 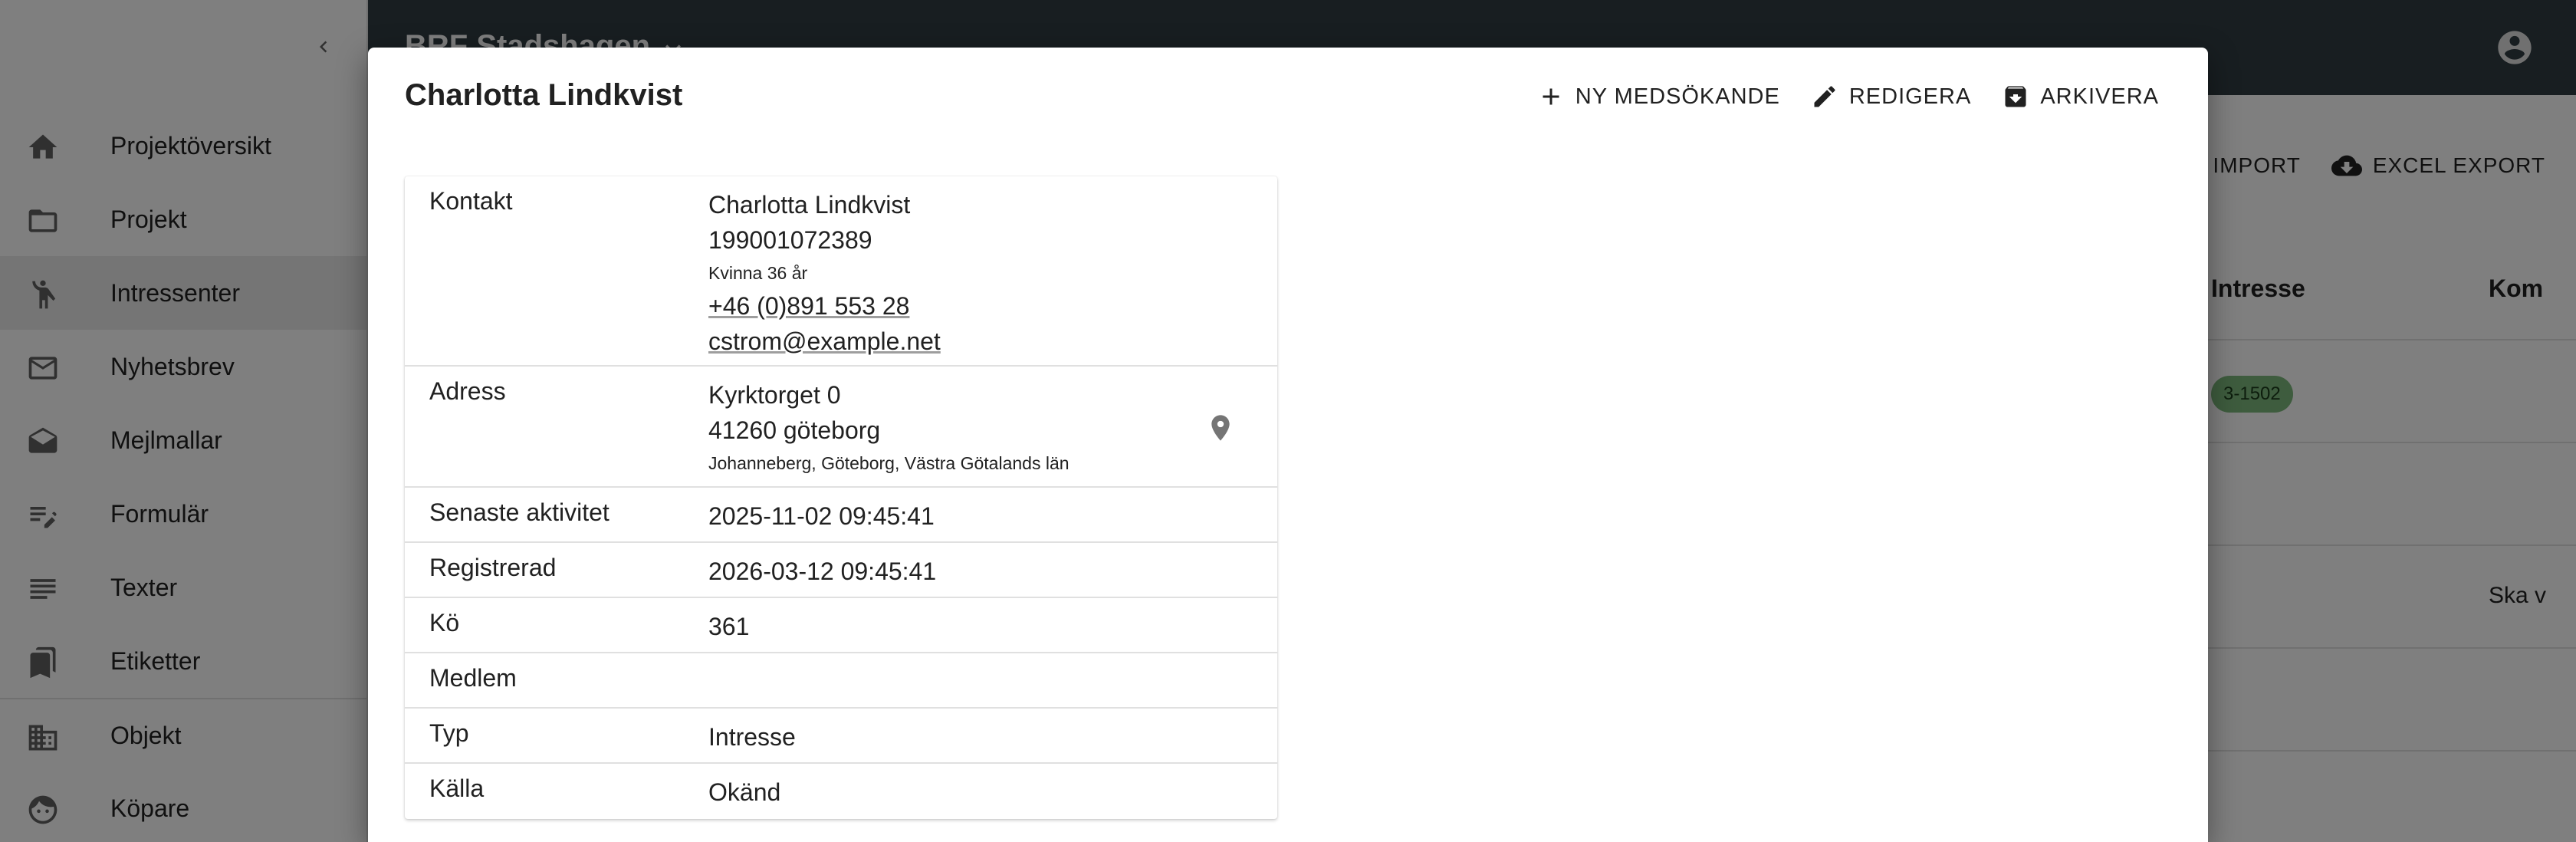 What do you see at coordinates (841, 791) in the screenshot?
I see `info-row-kalla: Källa Okänd` at bounding box center [841, 791].